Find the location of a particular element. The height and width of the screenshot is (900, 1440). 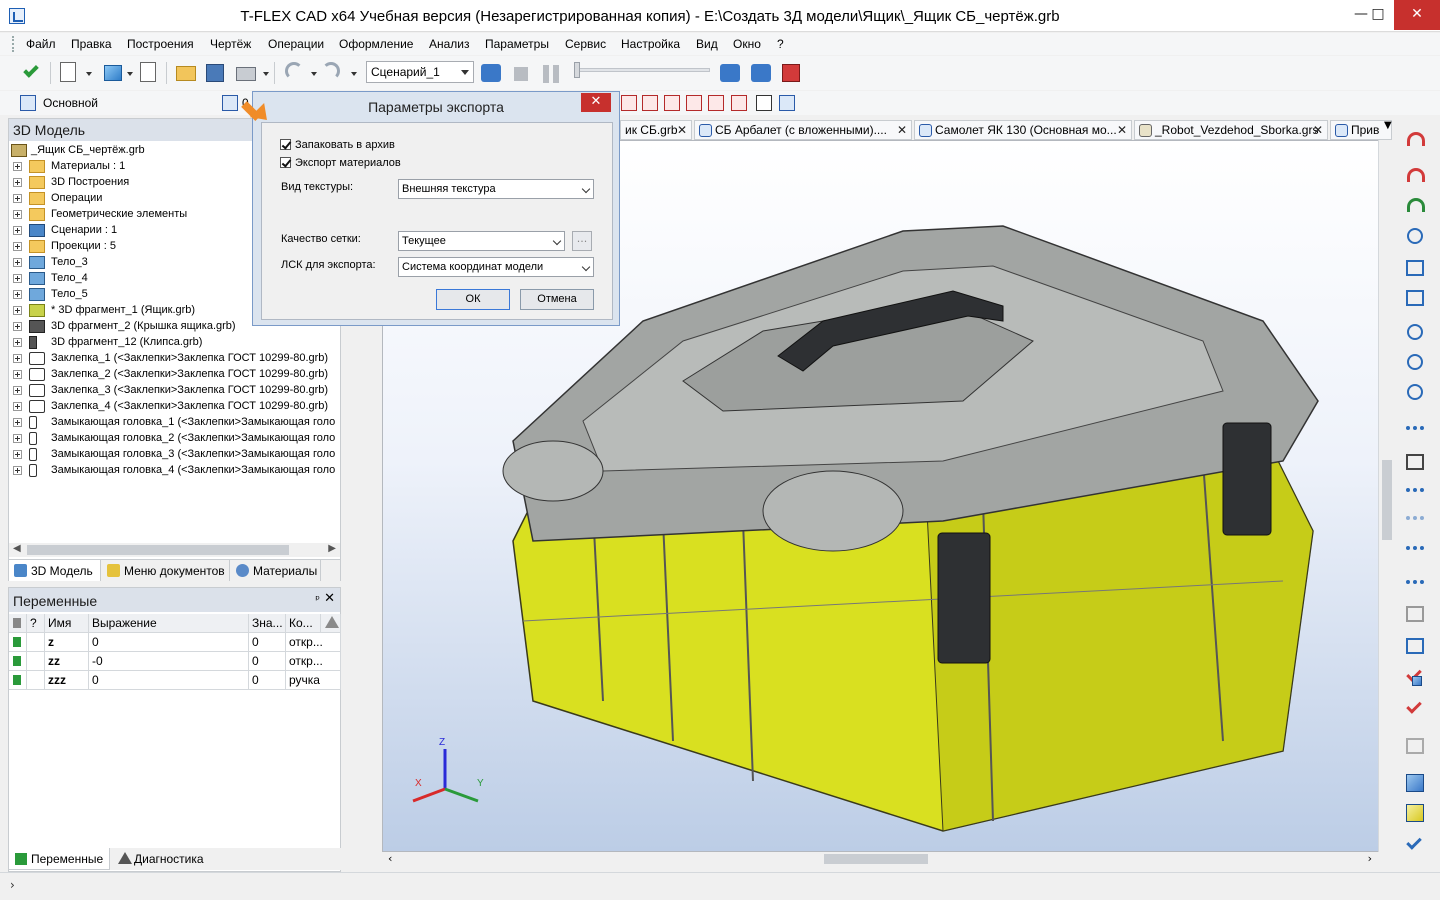

document-tab: СБ Арбалет (с вложенными).... ✕ is located at coordinates (803, 130).